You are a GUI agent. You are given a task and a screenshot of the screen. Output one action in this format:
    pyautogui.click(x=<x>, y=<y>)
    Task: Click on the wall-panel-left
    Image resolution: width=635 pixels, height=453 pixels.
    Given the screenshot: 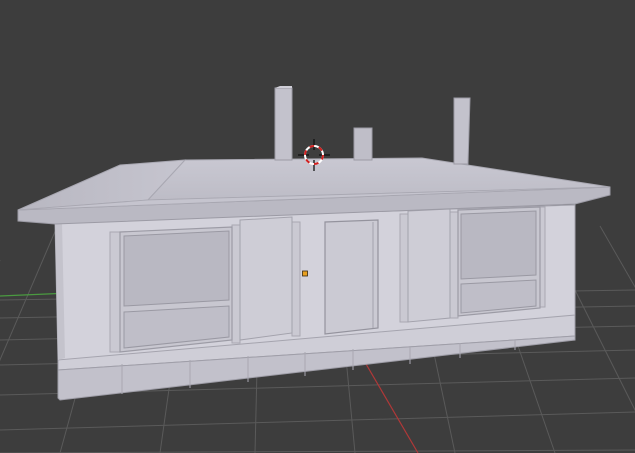 What is the action you would take?
    pyautogui.click(x=266, y=278)
    